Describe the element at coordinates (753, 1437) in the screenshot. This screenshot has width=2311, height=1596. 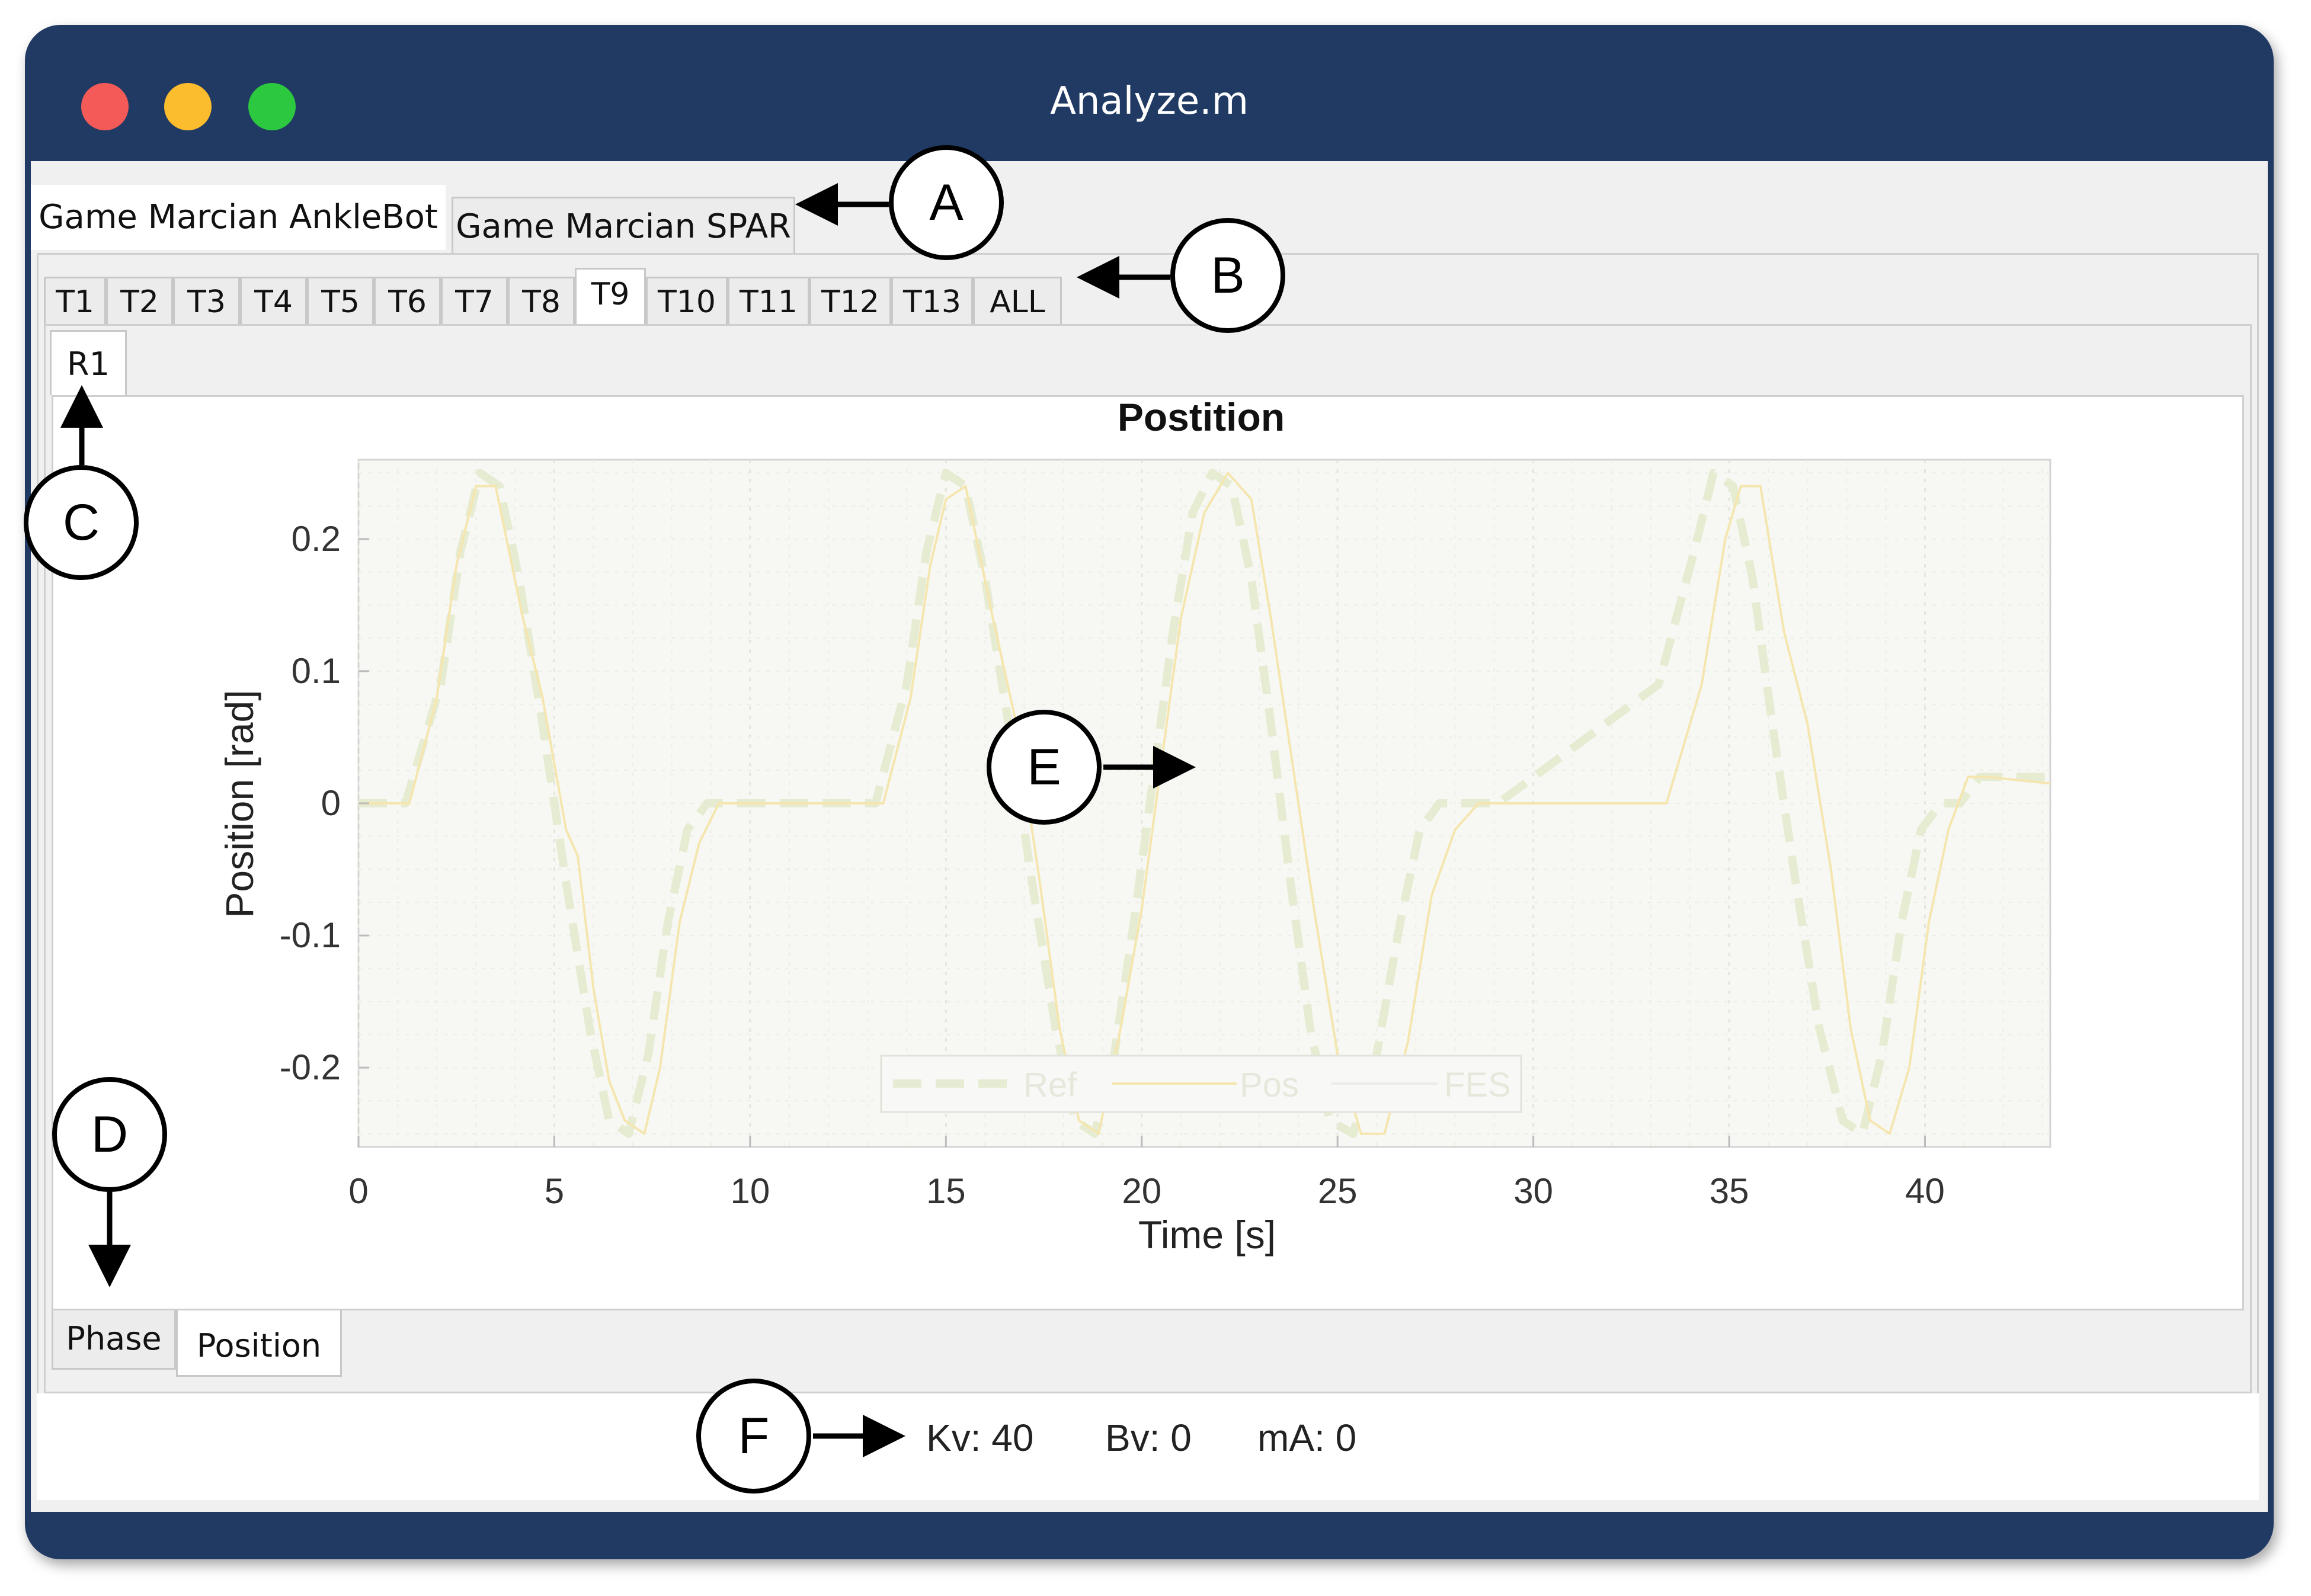
I see `callout-f: F` at that location.